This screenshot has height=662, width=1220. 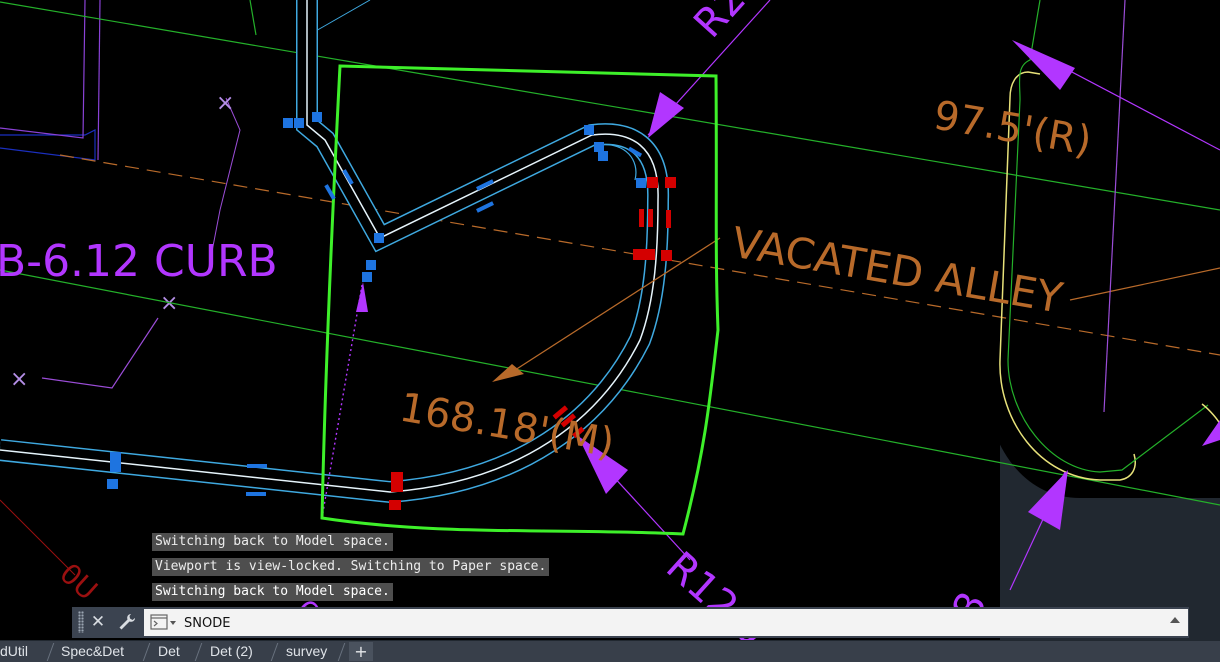 I want to click on close-icon: ✕, so click(x=98, y=622).